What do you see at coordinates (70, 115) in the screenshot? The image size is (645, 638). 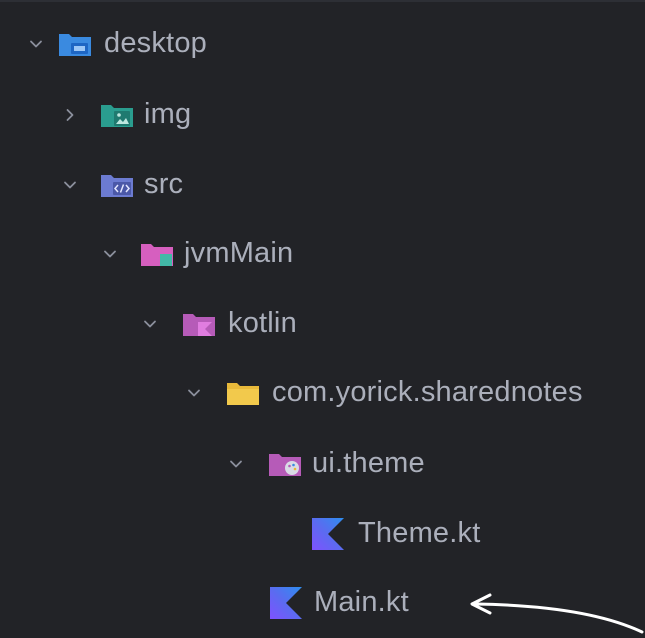 I see `chevron-right-icon` at bounding box center [70, 115].